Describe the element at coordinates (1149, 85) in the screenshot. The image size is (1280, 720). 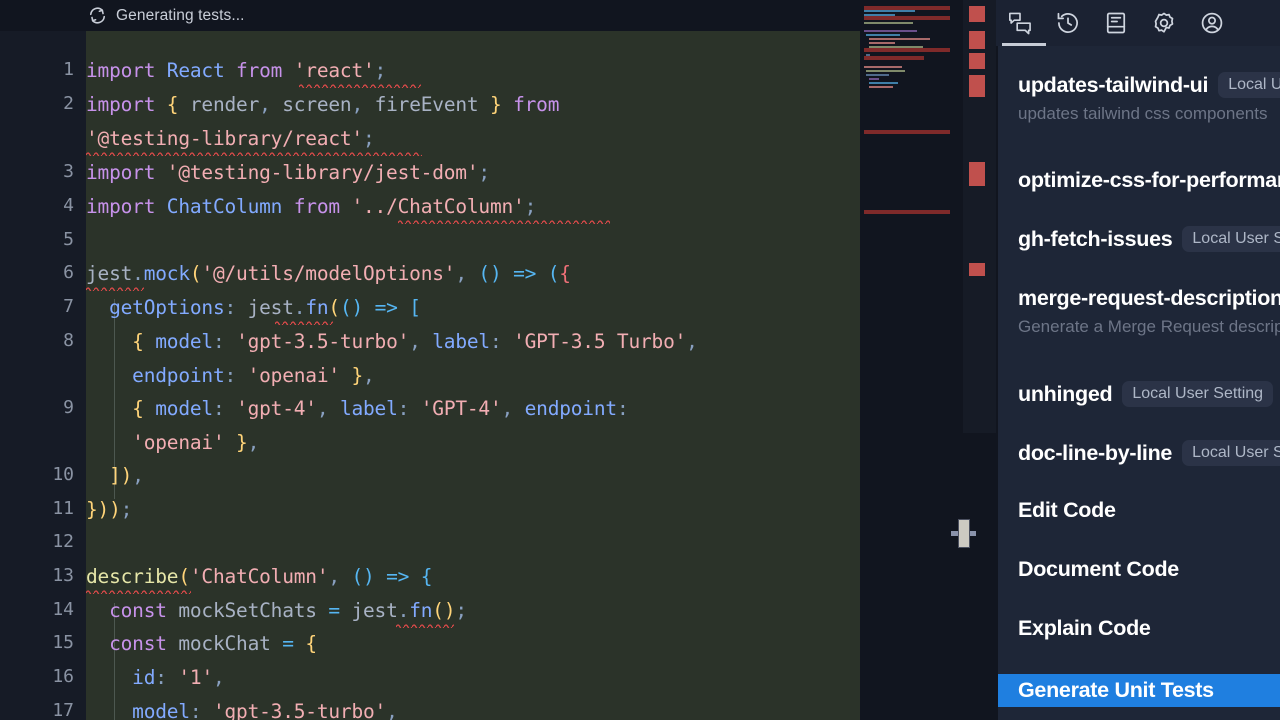
I see `prompt-item-row: updates-tailwind-ui Local User Setting` at that location.